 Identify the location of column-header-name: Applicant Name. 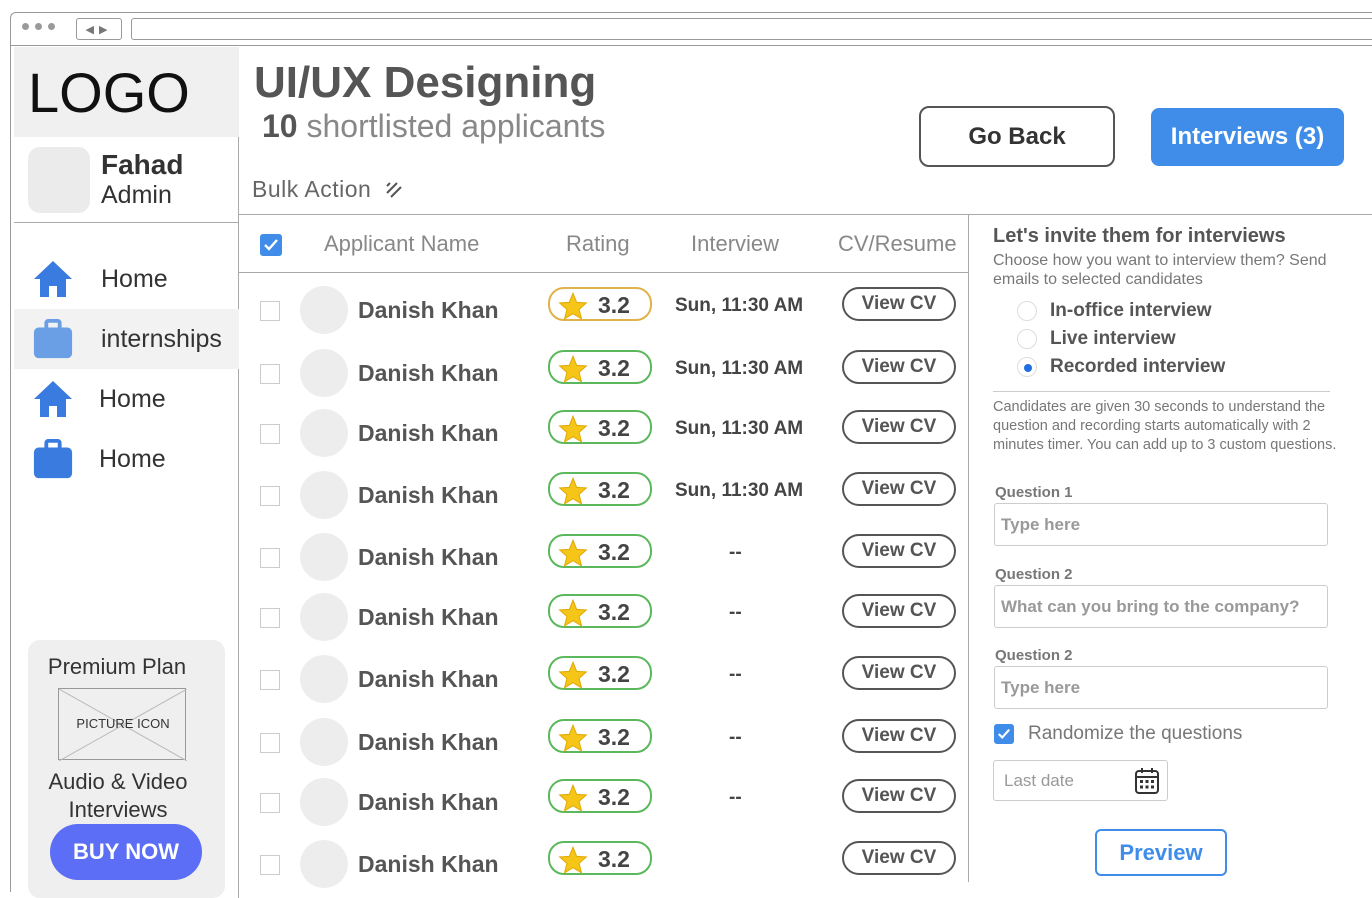
(401, 244).